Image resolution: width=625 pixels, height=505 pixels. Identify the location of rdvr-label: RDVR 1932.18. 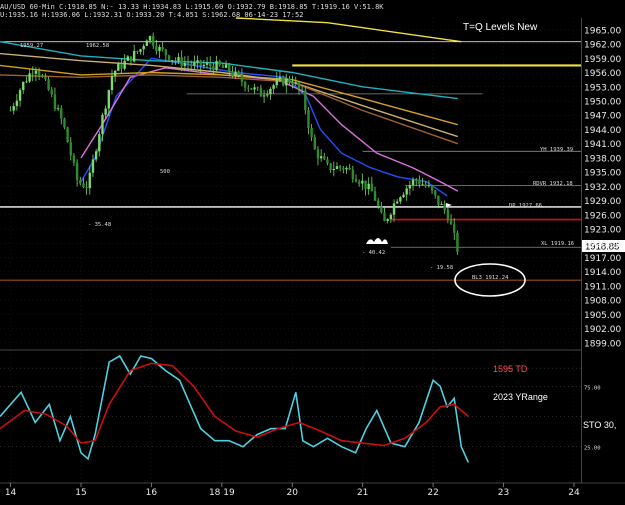
(553, 184).